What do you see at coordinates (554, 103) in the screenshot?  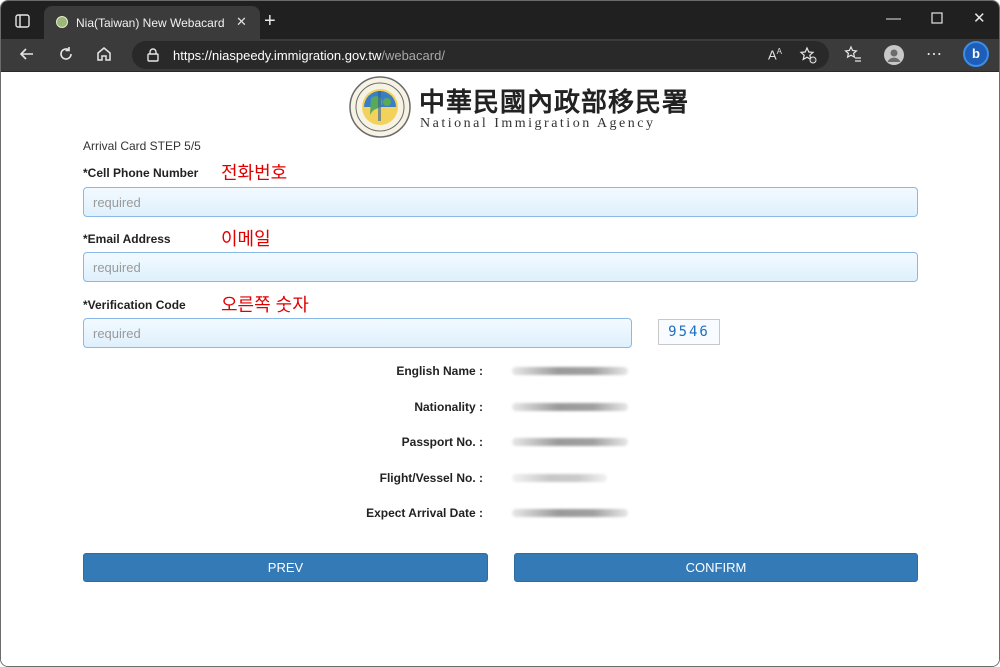 I see `agency-name-zh: 中華民國內政部移民署` at bounding box center [554, 103].